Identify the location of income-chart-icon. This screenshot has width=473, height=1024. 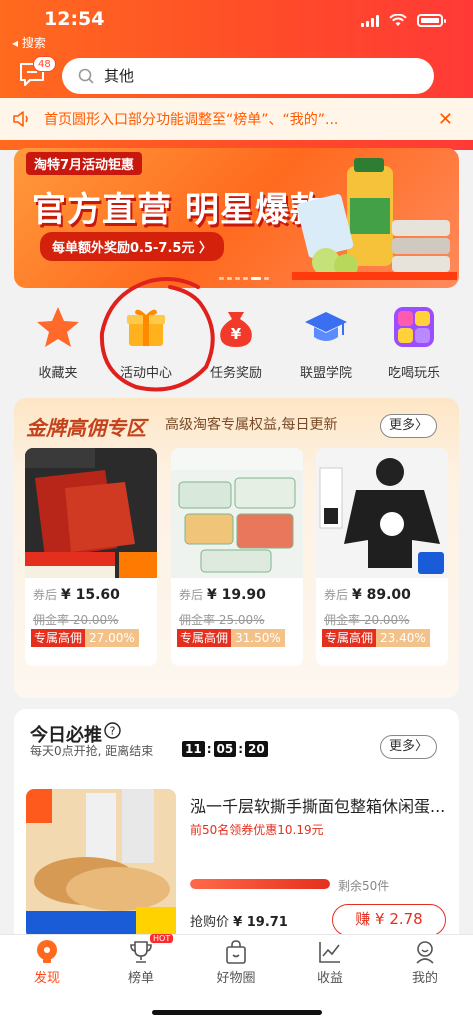
(329, 952).